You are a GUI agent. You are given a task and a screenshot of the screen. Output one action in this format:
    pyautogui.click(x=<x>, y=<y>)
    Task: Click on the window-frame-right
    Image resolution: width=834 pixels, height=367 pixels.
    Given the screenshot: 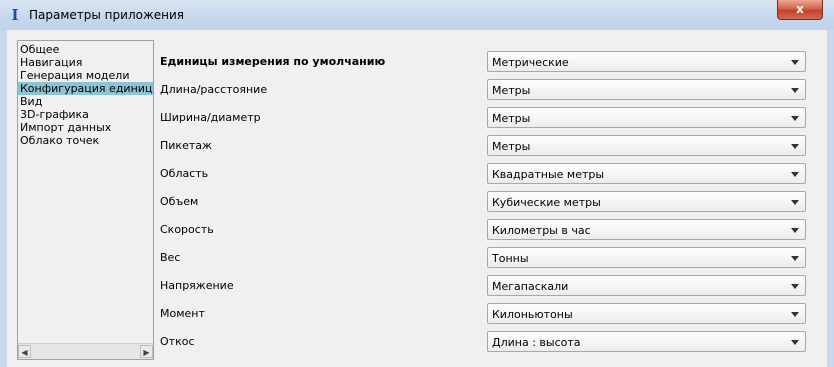 What is the action you would take?
    pyautogui.click(x=830, y=198)
    